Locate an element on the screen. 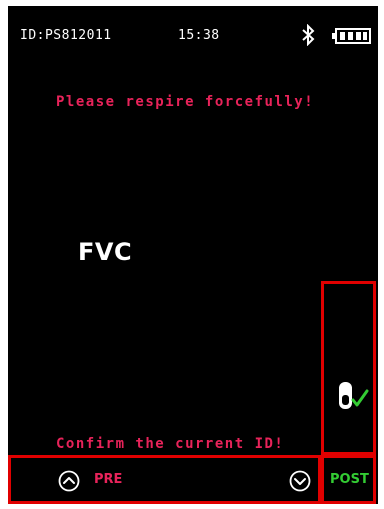 This screenshot has width=384, height=509. test-mode-label: FVC is located at coordinates (105, 252).